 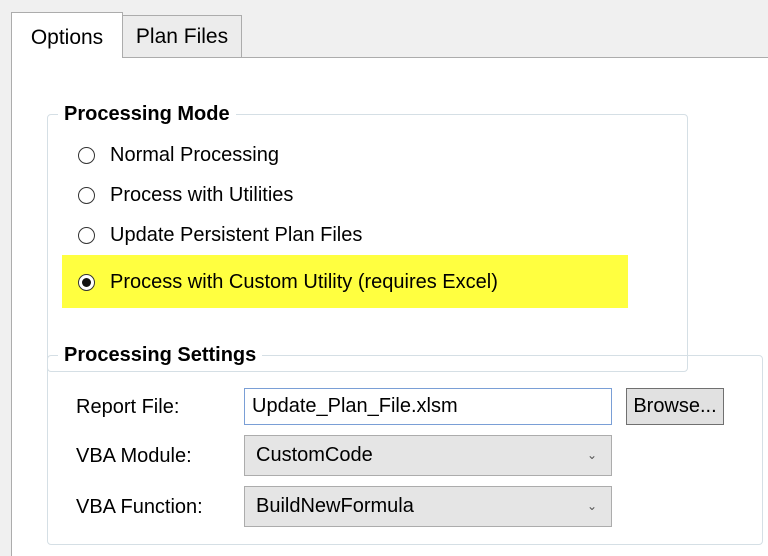 I want to click on vba-module-label: VBA Module:, so click(x=134, y=456).